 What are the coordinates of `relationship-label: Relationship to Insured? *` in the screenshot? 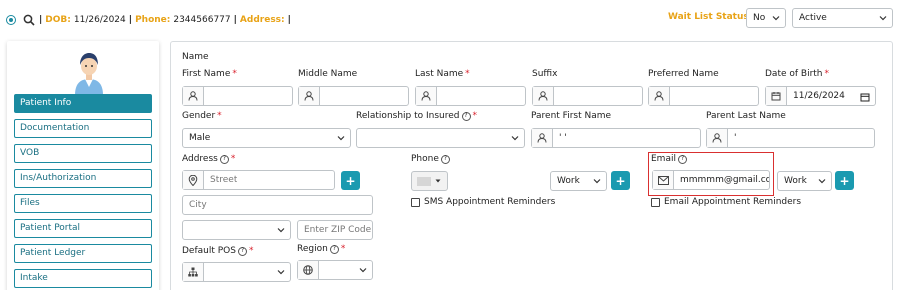 It's located at (416, 116).